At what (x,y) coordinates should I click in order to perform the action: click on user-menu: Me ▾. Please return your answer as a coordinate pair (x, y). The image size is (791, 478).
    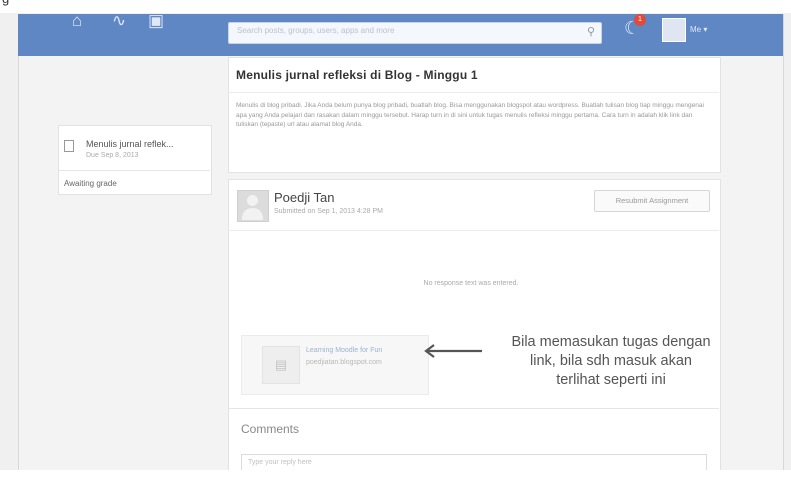
    Looking at the image, I should click on (698, 29).